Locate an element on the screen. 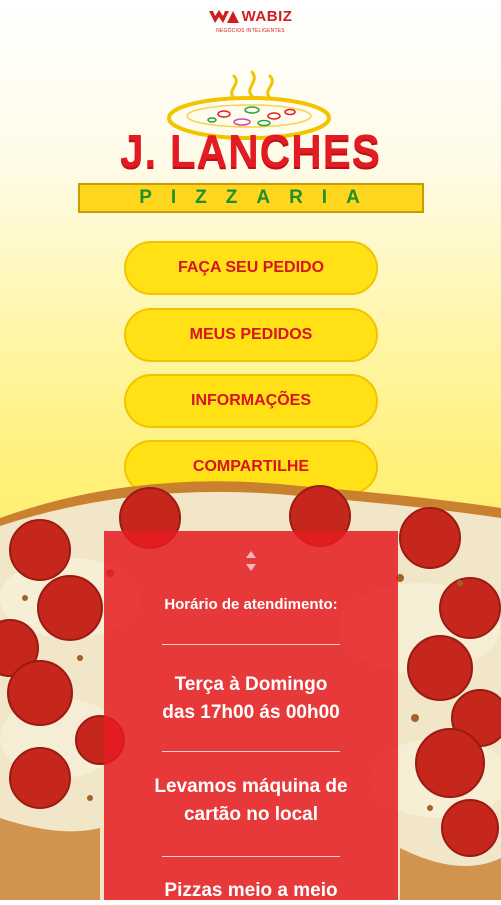 Image resolution: width=501 pixels, height=905 pixels. wabiz-tagline: NEGÓCIOS INTELIGENTES is located at coordinates (250, 30).